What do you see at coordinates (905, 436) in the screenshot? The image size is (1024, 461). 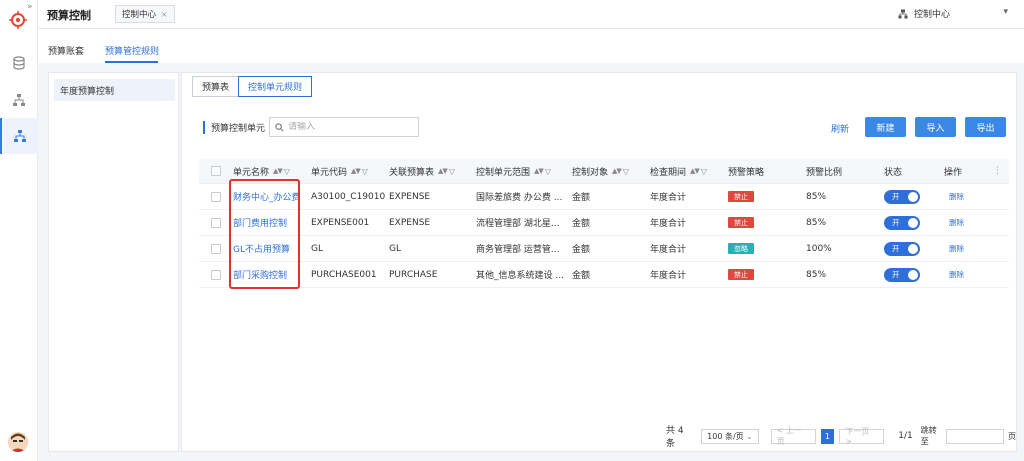 I see `page-count: 1/1` at bounding box center [905, 436].